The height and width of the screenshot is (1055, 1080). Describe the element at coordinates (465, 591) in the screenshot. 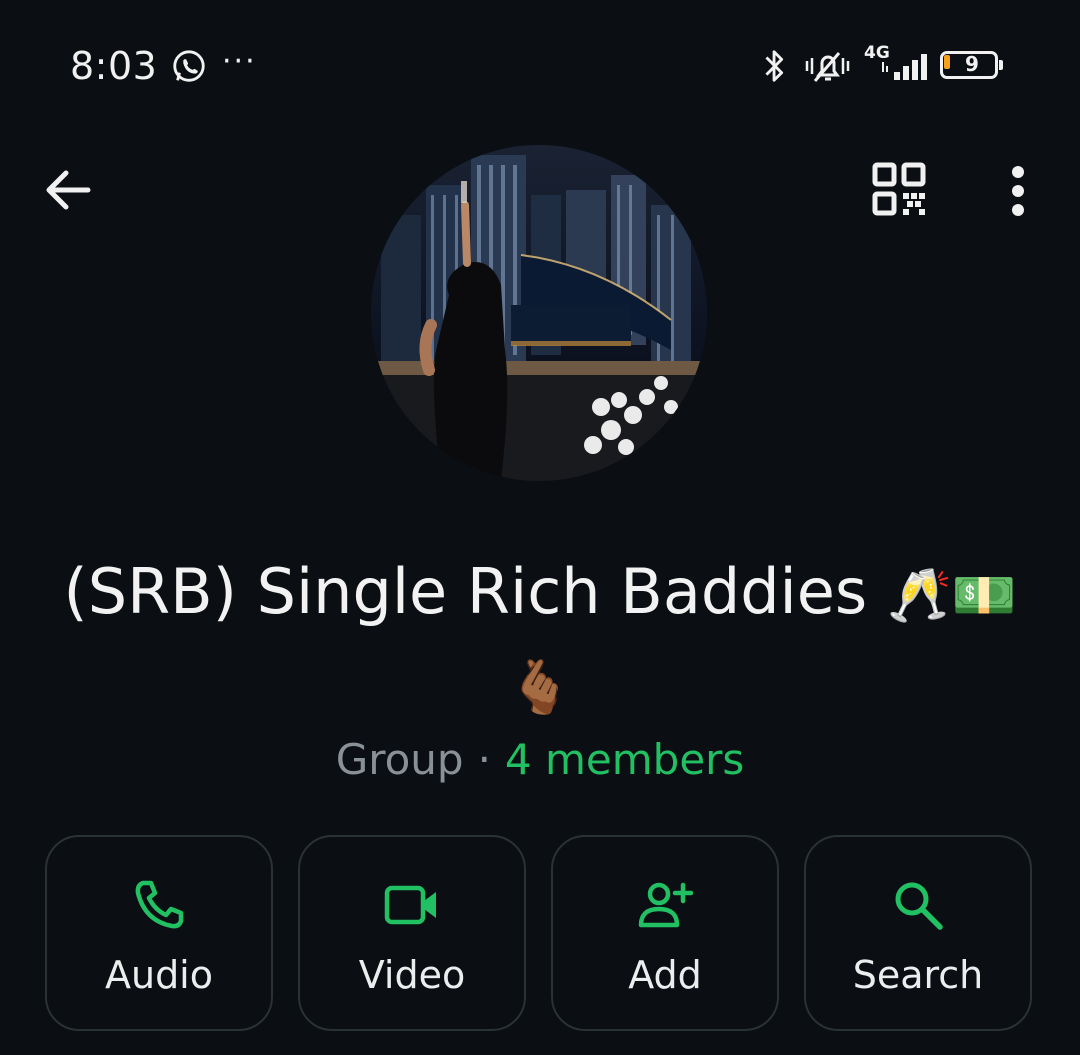

I see `group-name-text: (SRB) Single Rich Baddies` at that location.